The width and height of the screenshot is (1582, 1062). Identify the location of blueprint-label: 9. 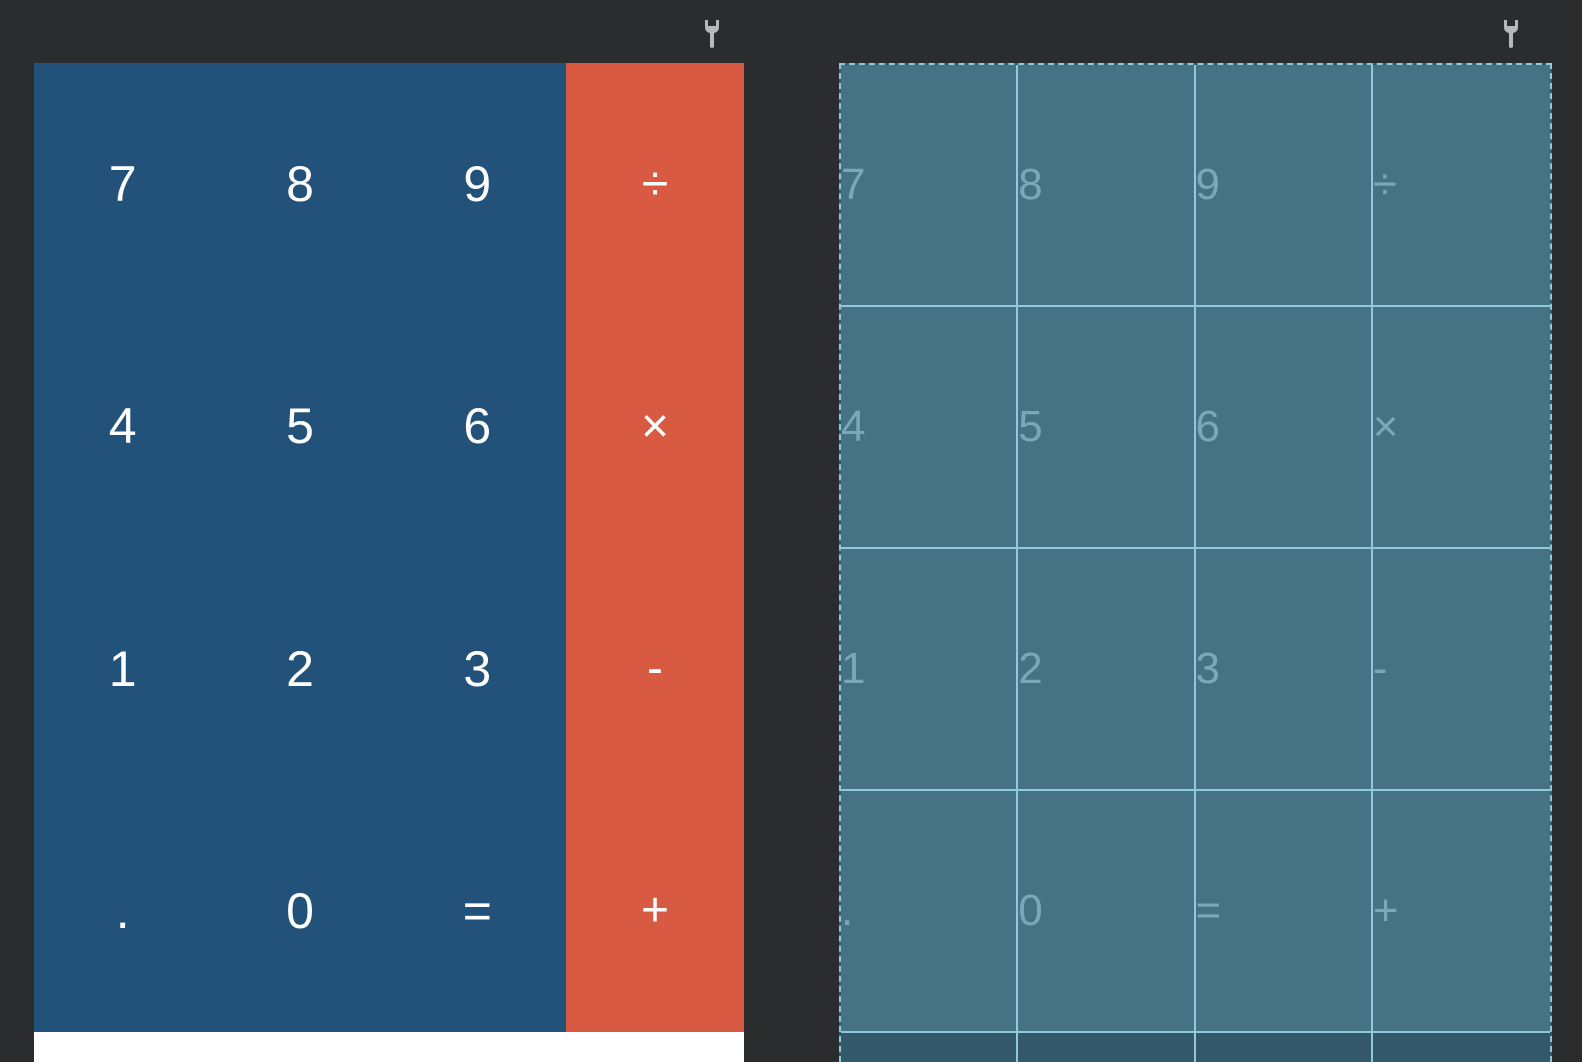
(1207, 184).